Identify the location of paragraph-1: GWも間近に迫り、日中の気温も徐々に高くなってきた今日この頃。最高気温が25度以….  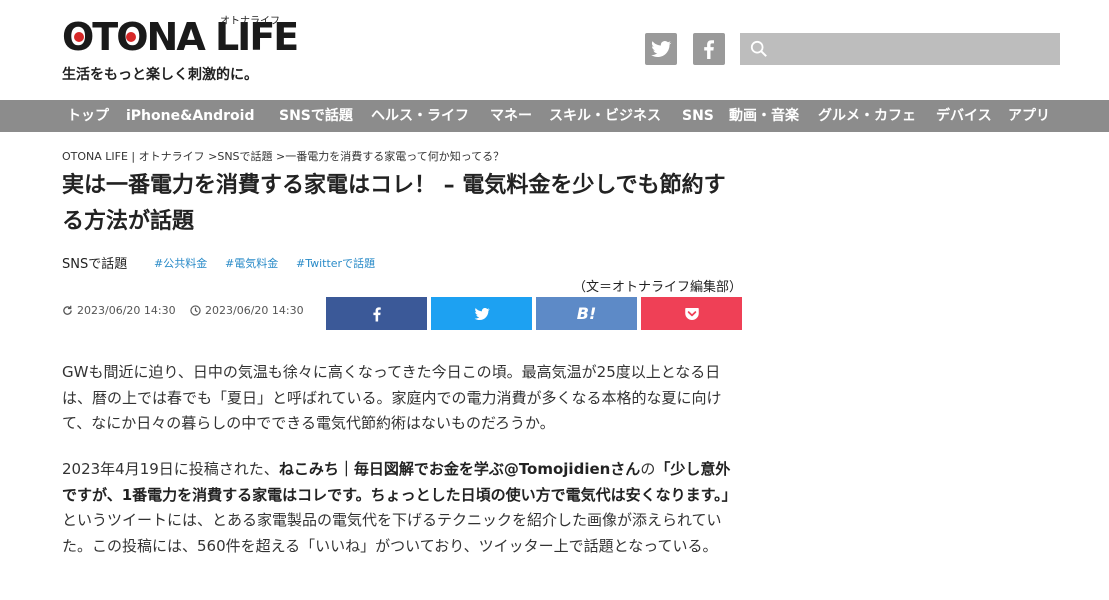
(392, 397).